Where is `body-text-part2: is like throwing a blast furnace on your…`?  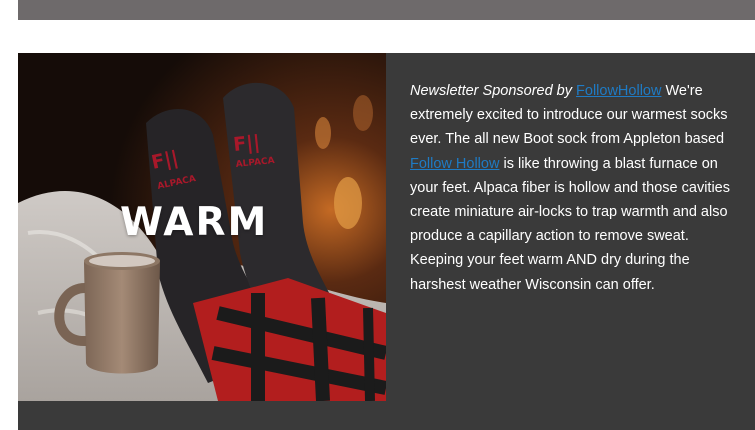
body-text-part2: is like throwing a blast furnace on your… is located at coordinates (570, 224).